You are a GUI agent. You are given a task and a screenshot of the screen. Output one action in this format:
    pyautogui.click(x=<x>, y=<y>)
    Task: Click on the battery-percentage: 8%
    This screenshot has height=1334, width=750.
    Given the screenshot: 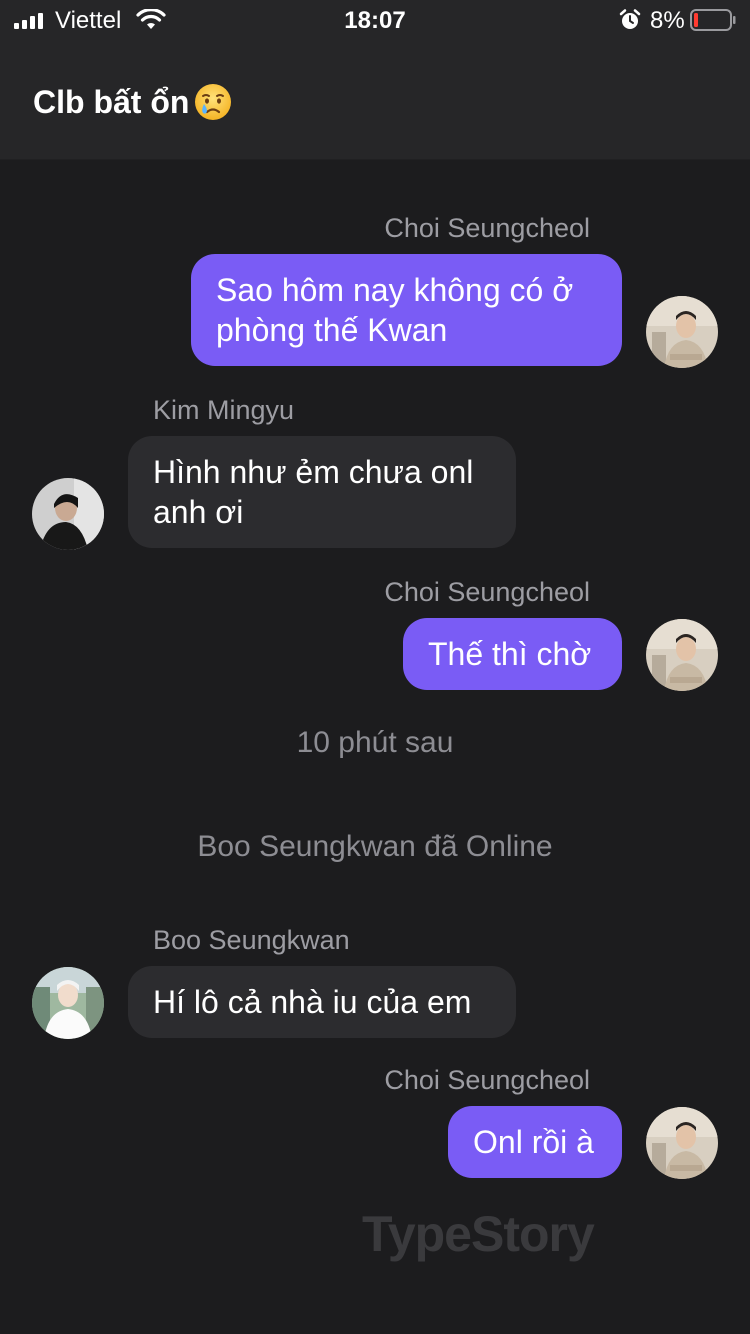 What is the action you would take?
    pyautogui.click(x=667, y=20)
    